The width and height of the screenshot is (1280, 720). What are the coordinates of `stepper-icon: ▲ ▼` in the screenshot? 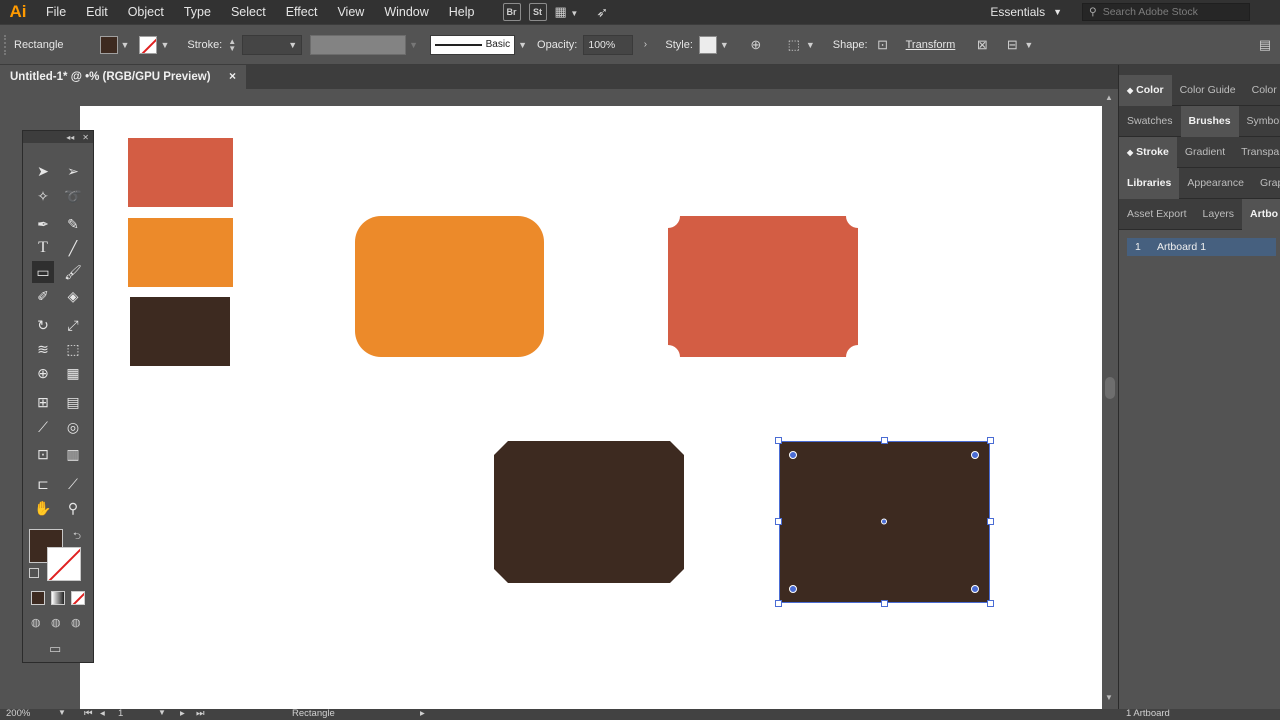 It's located at (232, 44).